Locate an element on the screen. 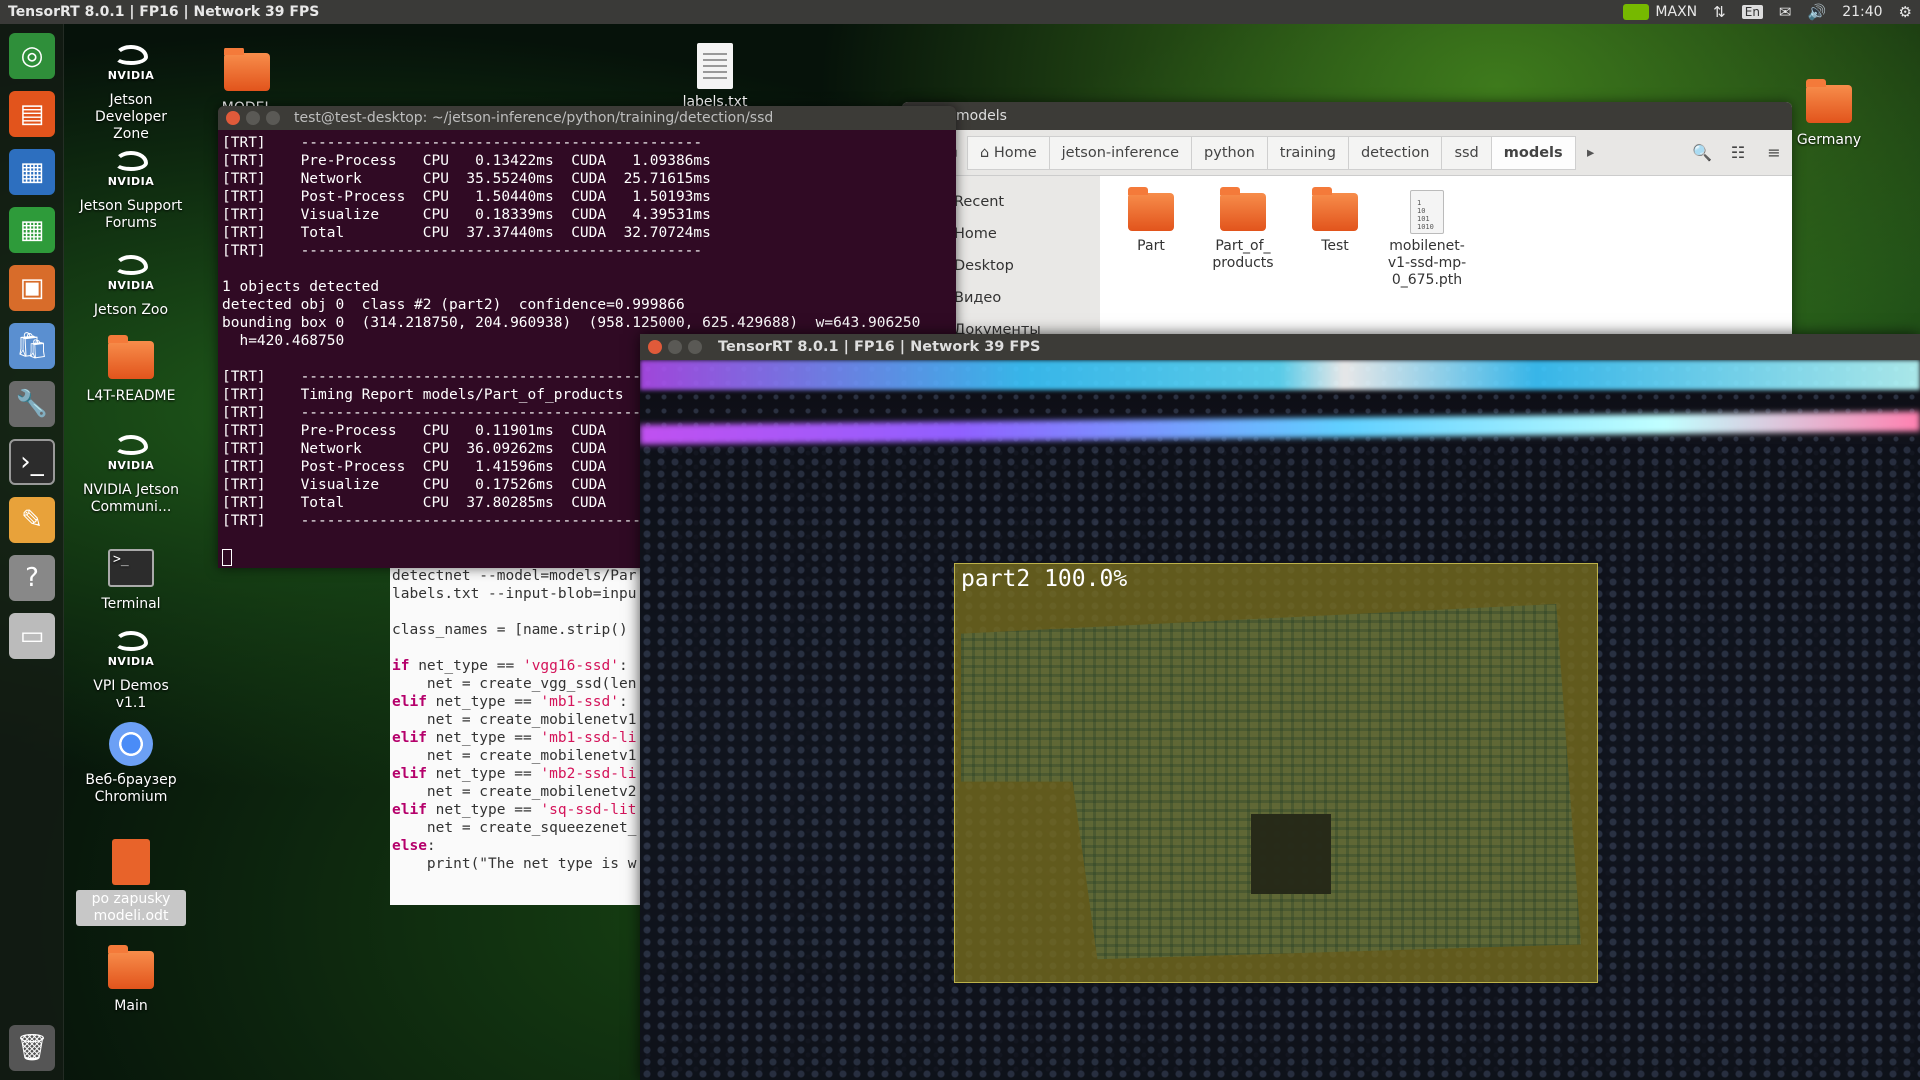 This screenshot has height=1080, width=1920. launcher: ◎ ▤ ▦ ▦ ▣ 🛍 🔧 ›_ ✎ ? ▭ 🗑 is located at coordinates (32, 552).